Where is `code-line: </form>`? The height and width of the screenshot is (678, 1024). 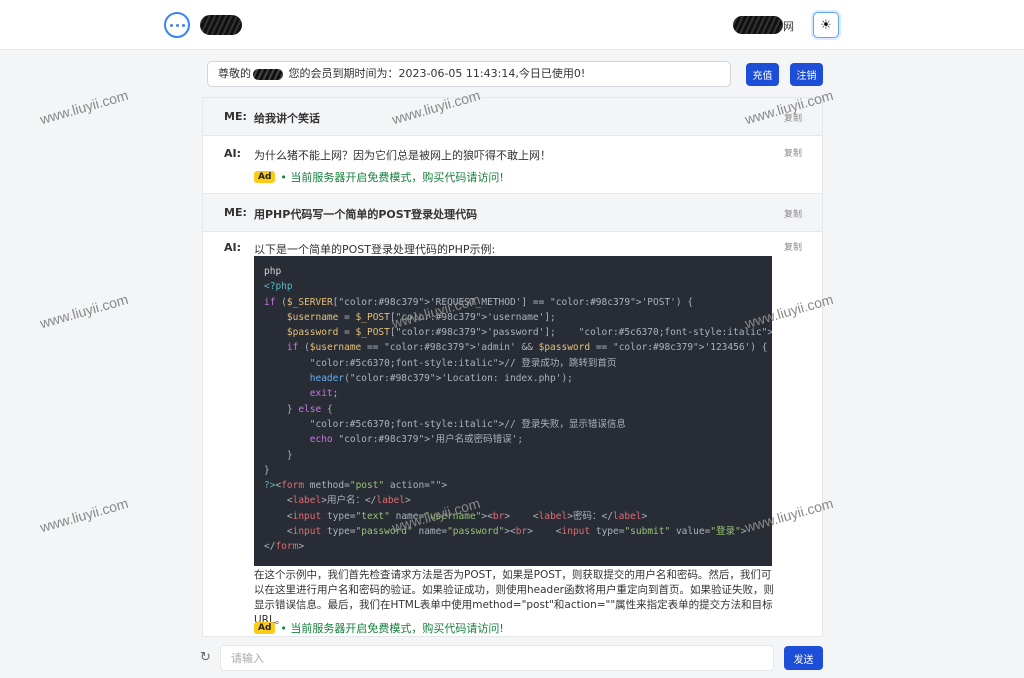 code-line: </form> is located at coordinates (284, 547).